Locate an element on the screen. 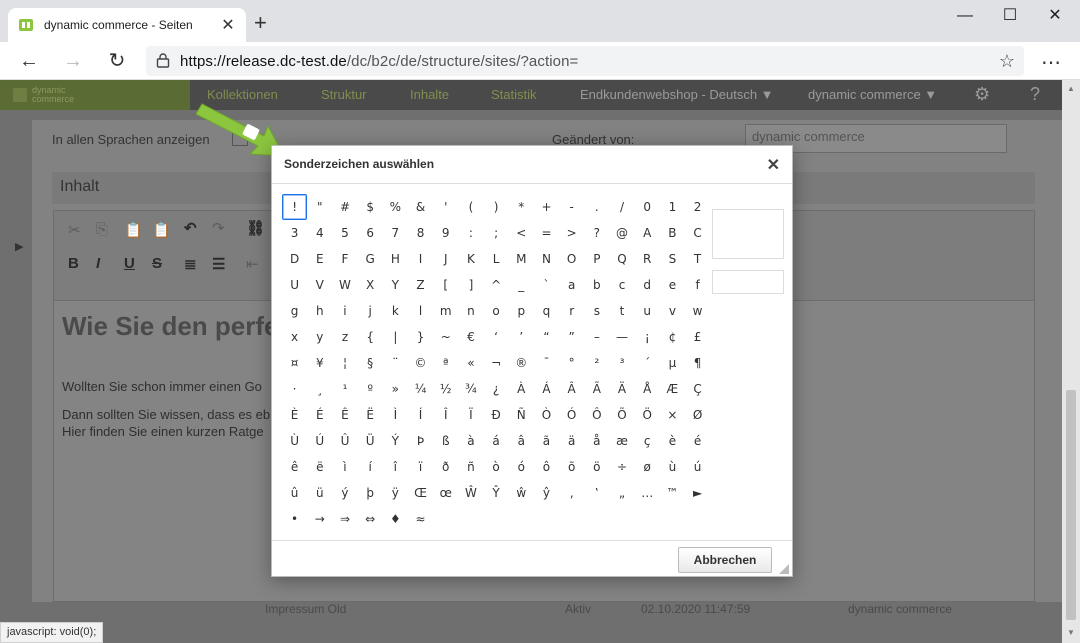  special-char-cell: ] is located at coordinates (470, 285).